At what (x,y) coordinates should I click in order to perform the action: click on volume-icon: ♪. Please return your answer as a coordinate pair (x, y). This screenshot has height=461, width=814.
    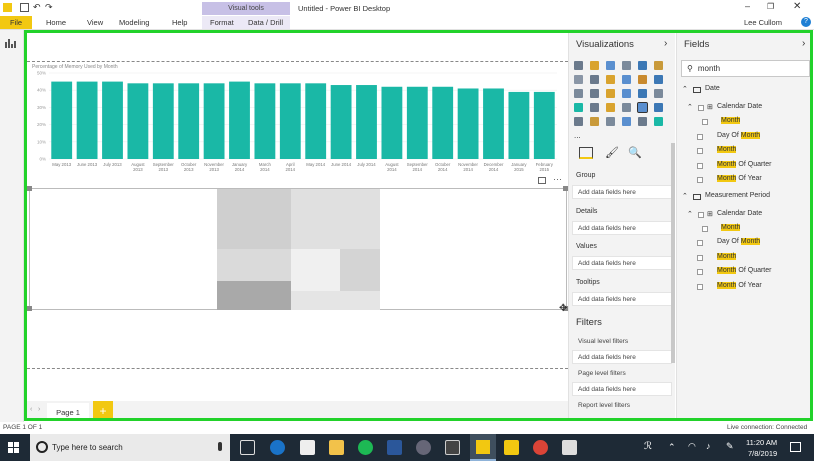
    Looking at the image, I should click on (708, 446).